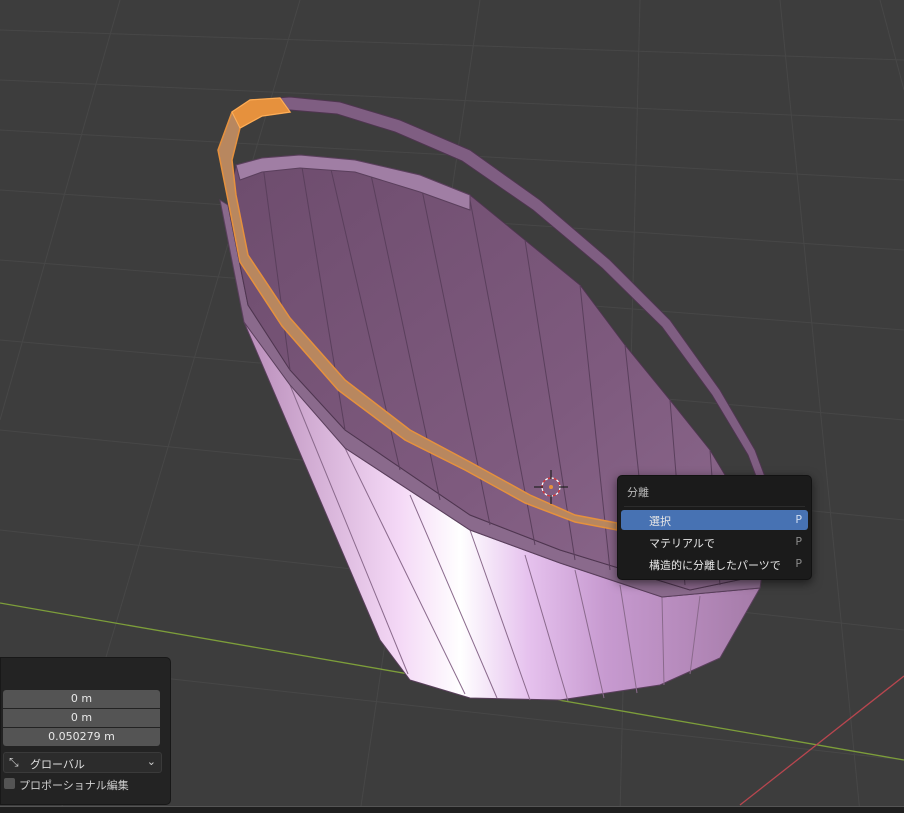  What do you see at coordinates (81, 699) in the screenshot?
I see `move-x-field: 0 m` at bounding box center [81, 699].